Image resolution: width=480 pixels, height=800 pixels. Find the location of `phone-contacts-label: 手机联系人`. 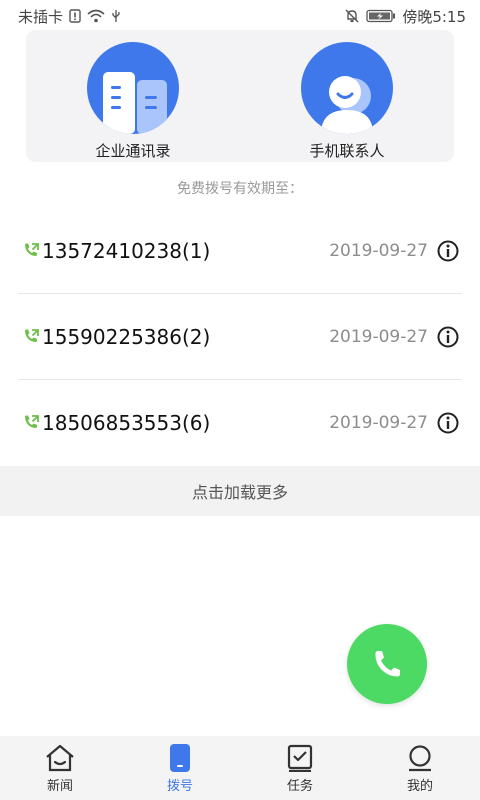

phone-contacts-label: 手机联系人 is located at coordinates (347, 151).